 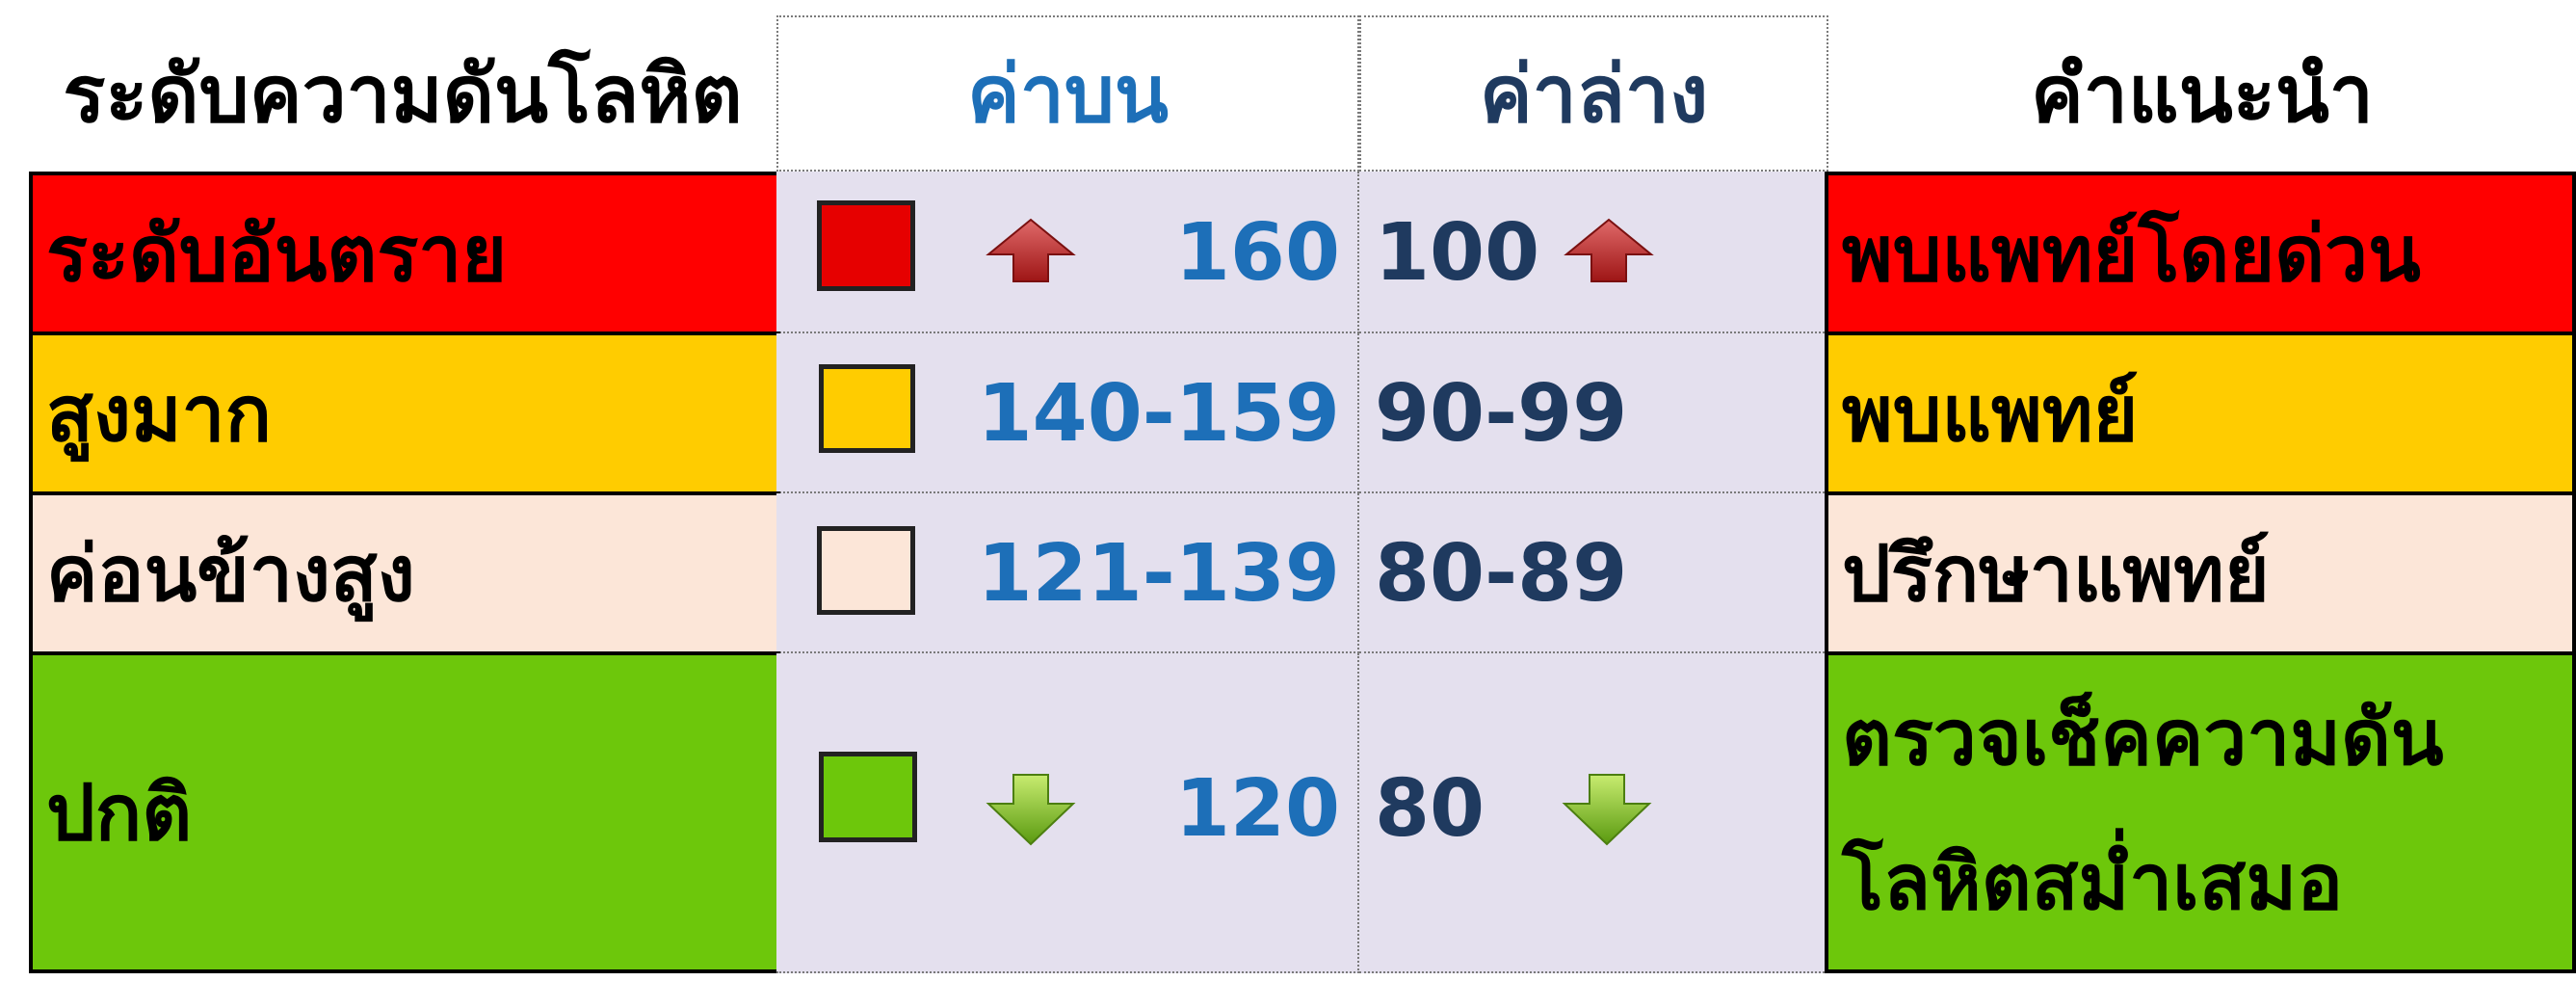 What do you see at coordinates (1991, 413) in the screenshot?
I see `advice-label: พบแพทย์` at bounding box center [1991, 413].